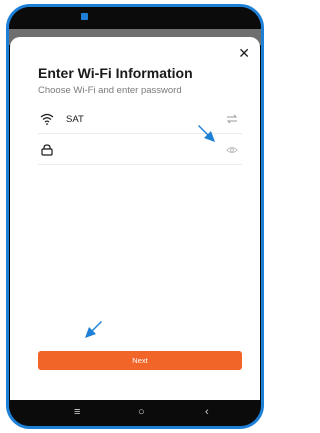 This screenshot has width=320, height=433. I want to click on page-title: Enter Wi-Fi Information, so click(115, 73).